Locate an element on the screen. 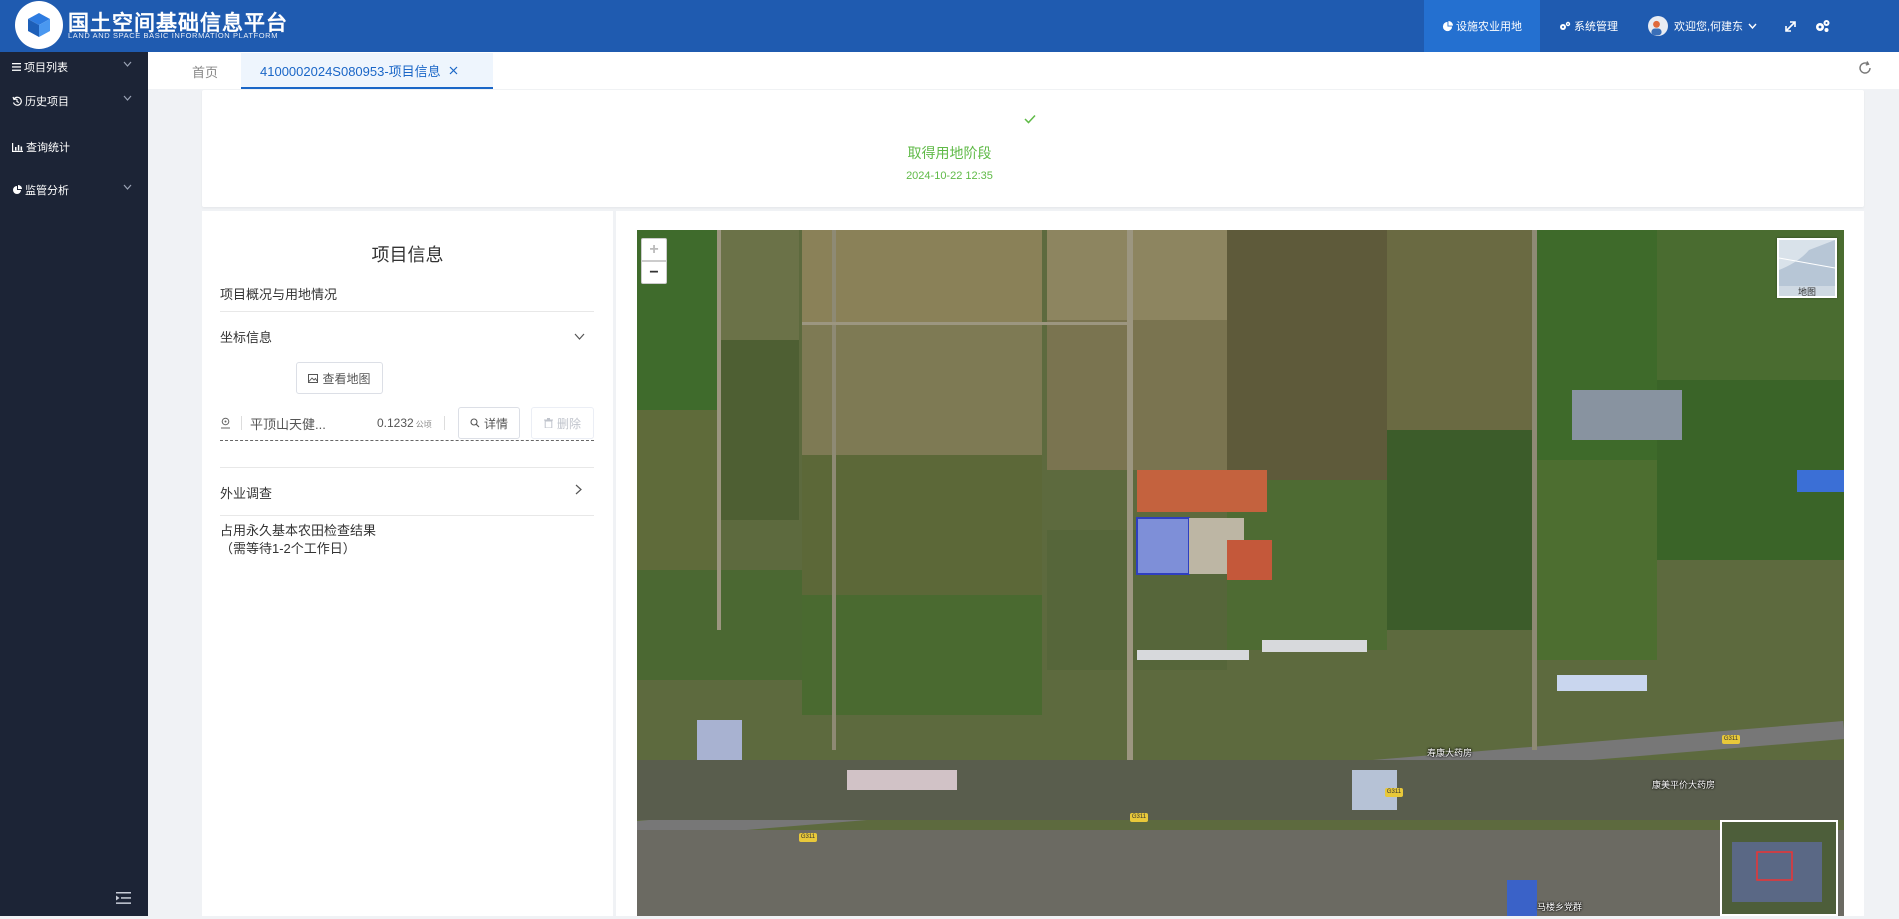 This screenshot has width=1899, height=919. overview-minimap is located at coordinates (1779, 868).